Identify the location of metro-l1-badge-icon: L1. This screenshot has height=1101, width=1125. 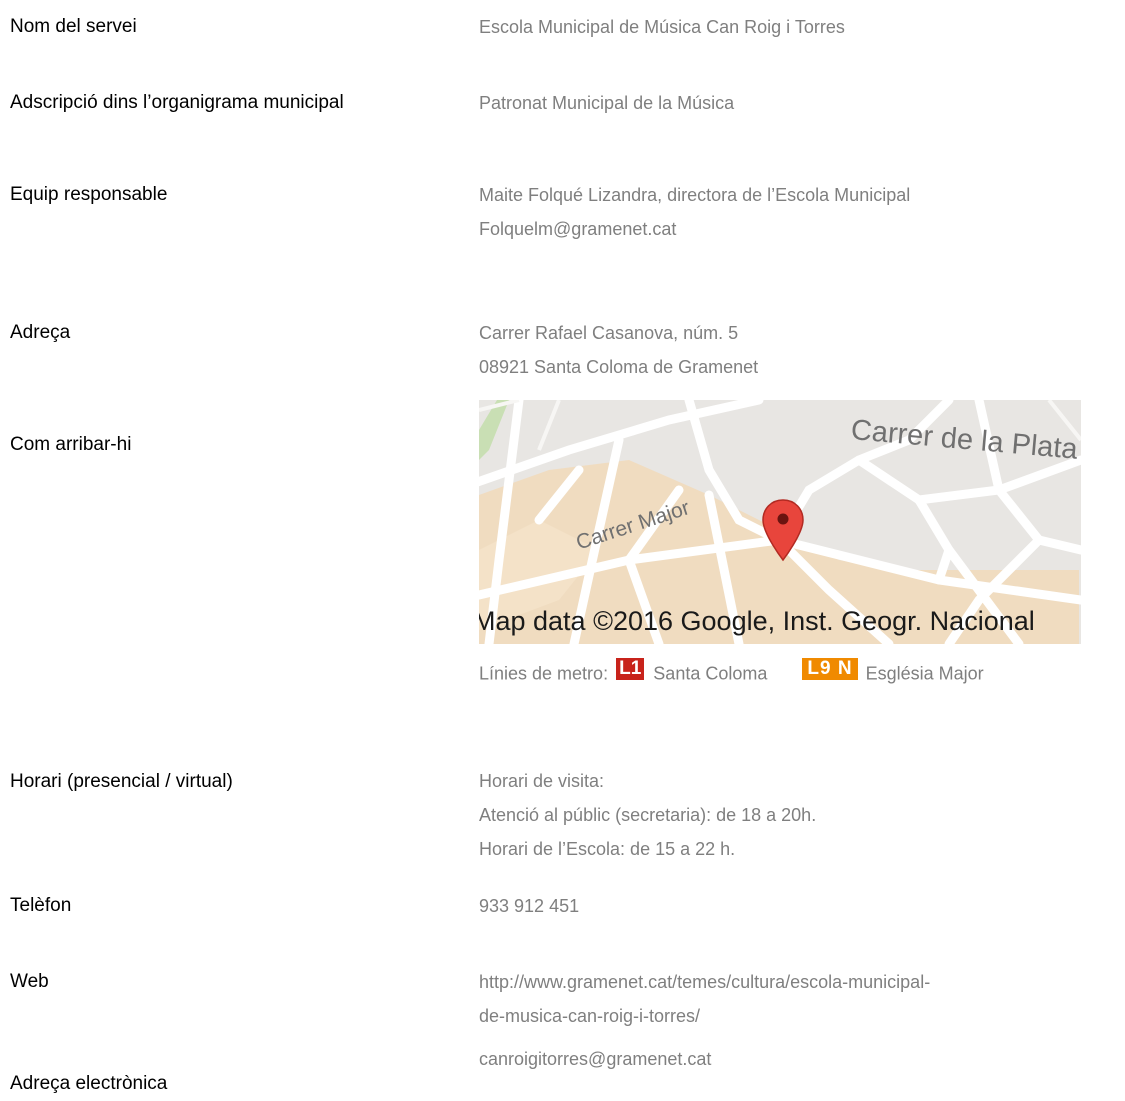
(630, 669).